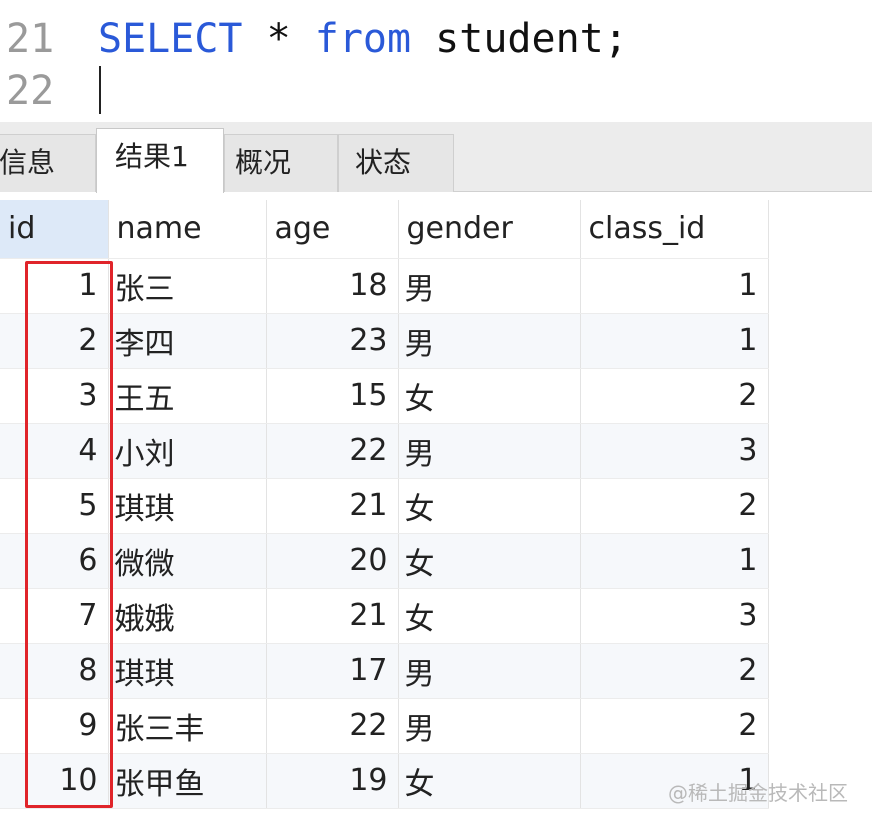  Describe the element at coordinates (54, 341) in the screenshot. I see `cell-id: 2` at that location.